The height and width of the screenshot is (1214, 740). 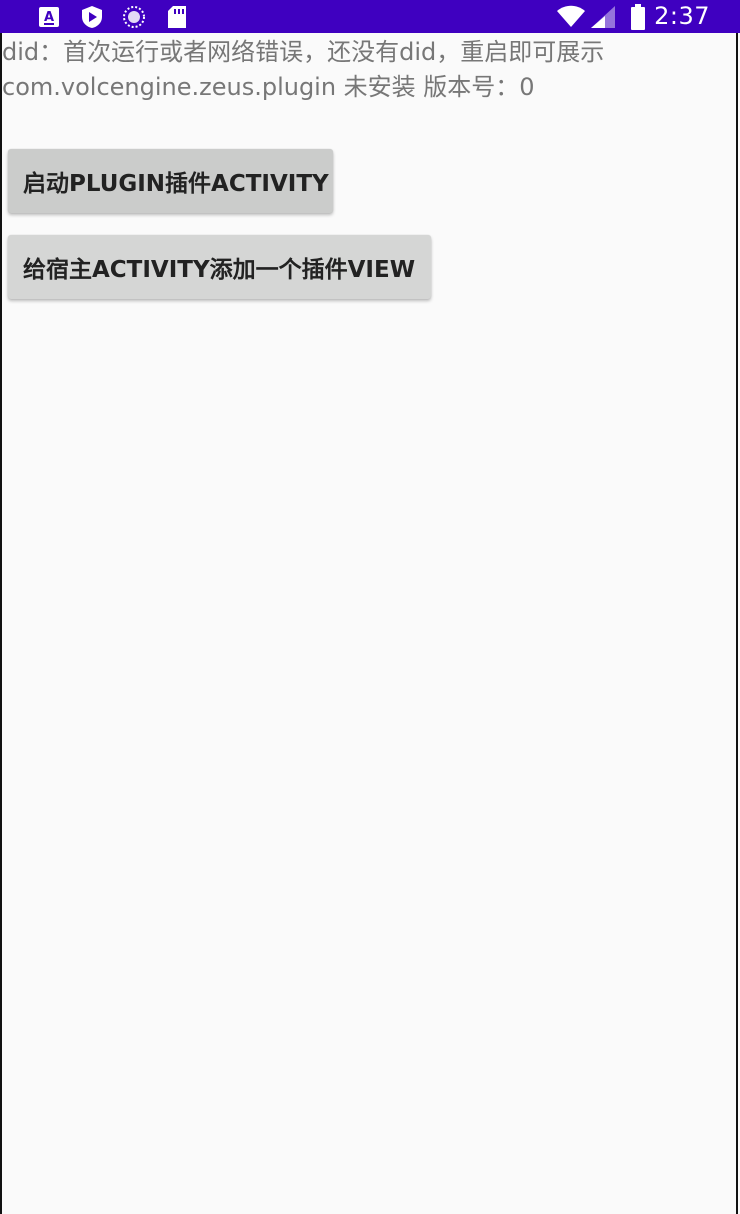 I want to click on status-bar: A 2:37, so click(x=370, y=16).